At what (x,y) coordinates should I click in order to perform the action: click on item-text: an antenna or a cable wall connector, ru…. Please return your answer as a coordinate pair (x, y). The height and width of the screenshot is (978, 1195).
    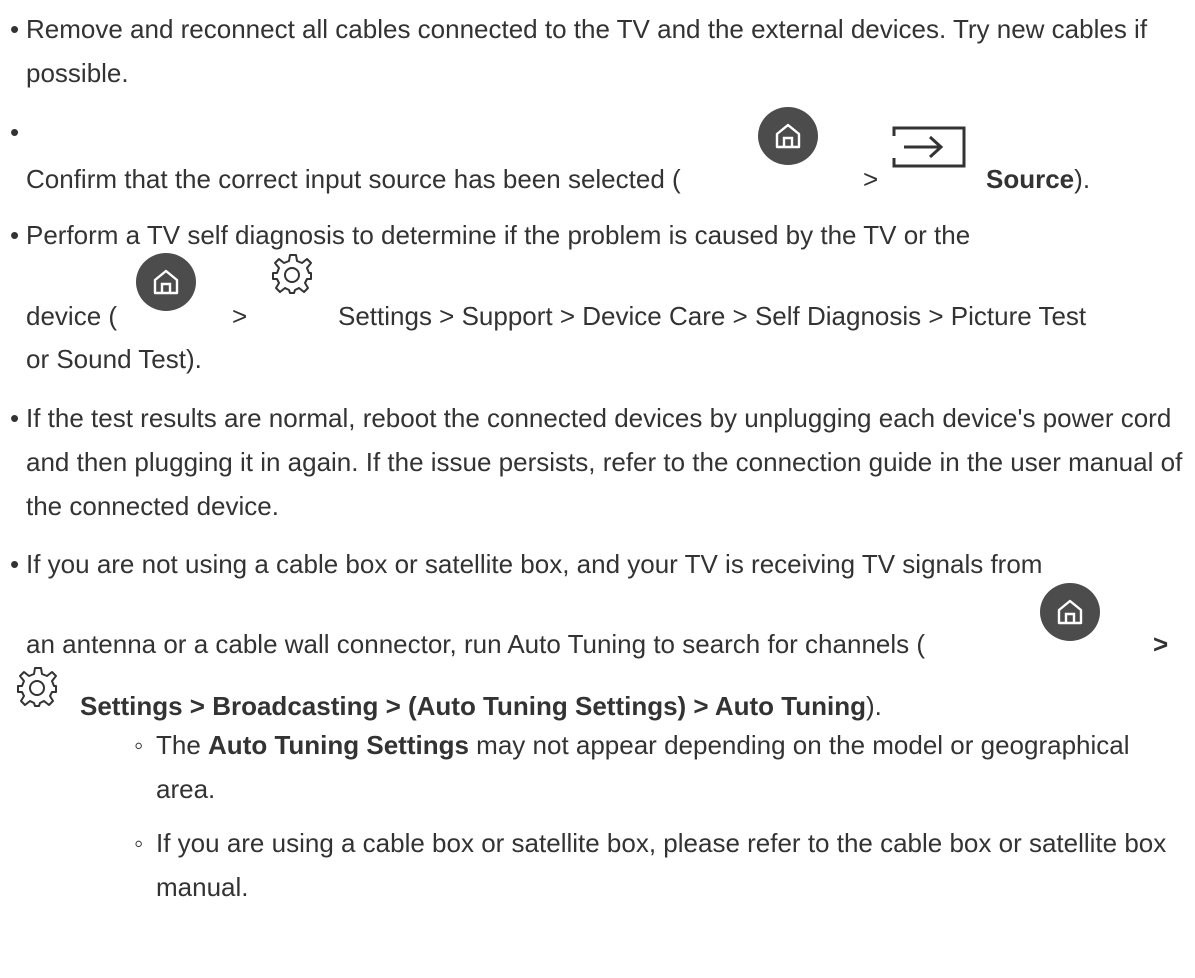
    Looking at the image, I should click on (476, 644).